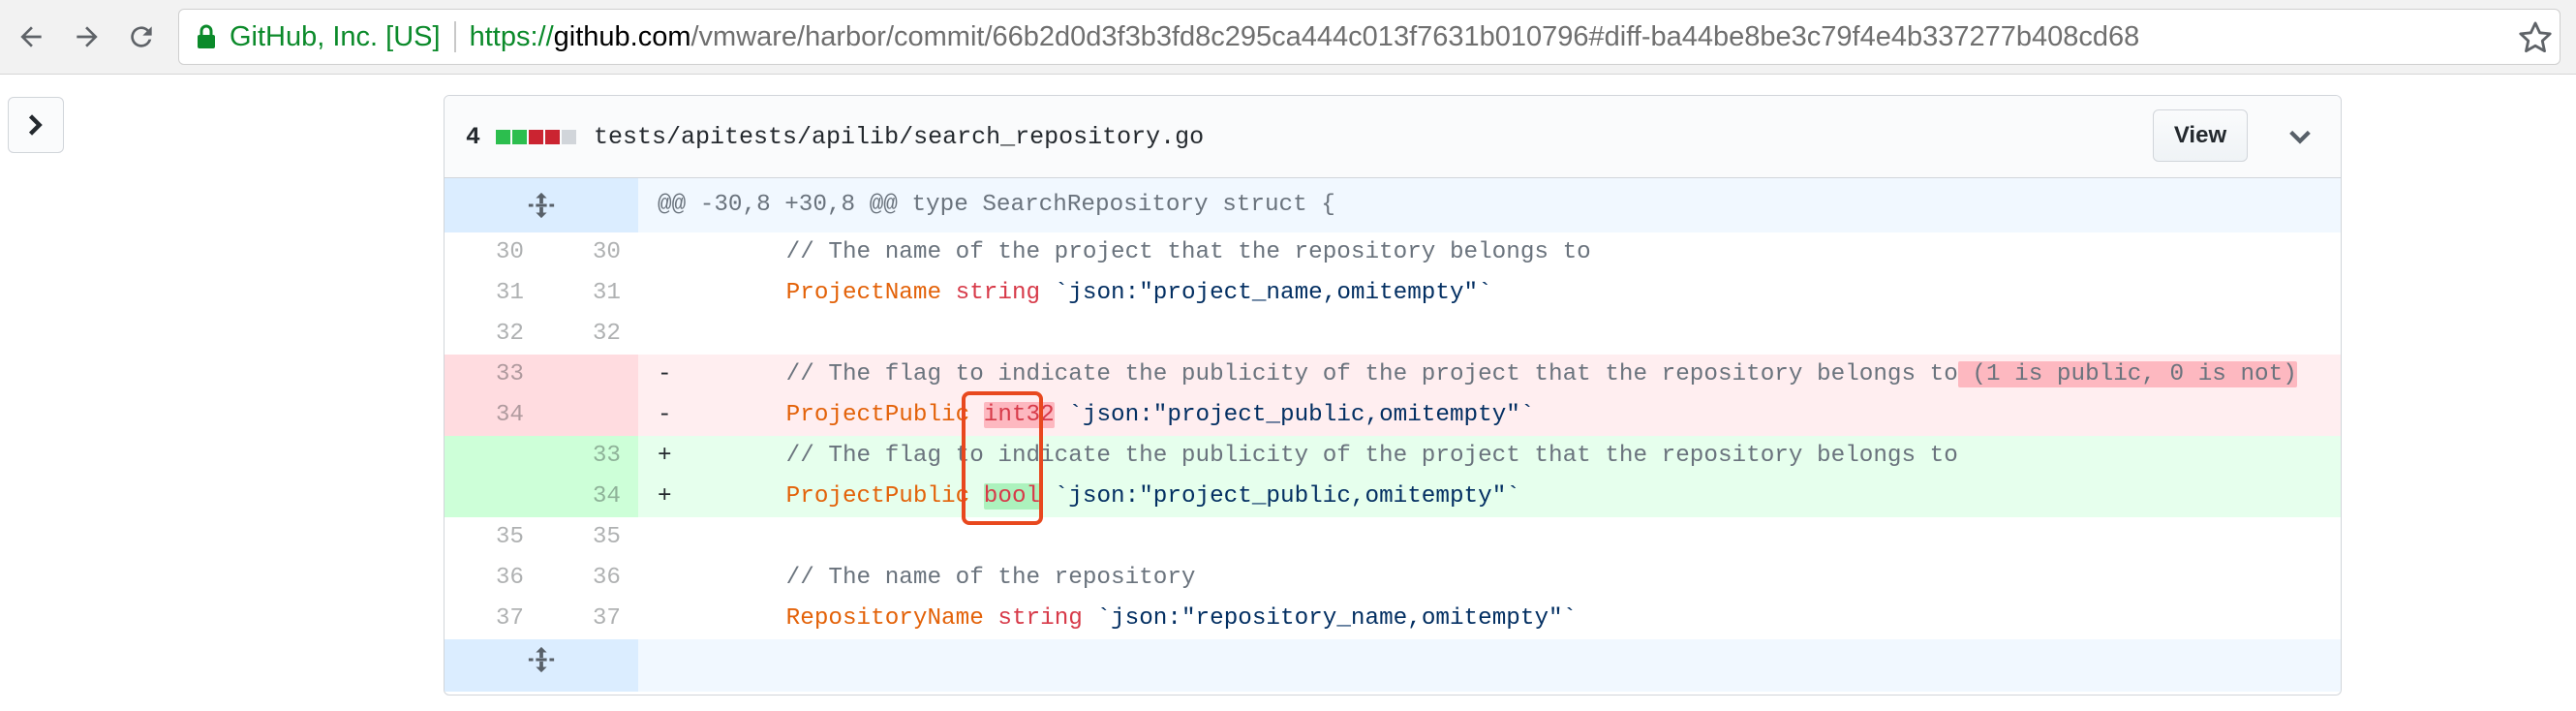  I want to click on diff-line: 35 35, so click(1393, 537).